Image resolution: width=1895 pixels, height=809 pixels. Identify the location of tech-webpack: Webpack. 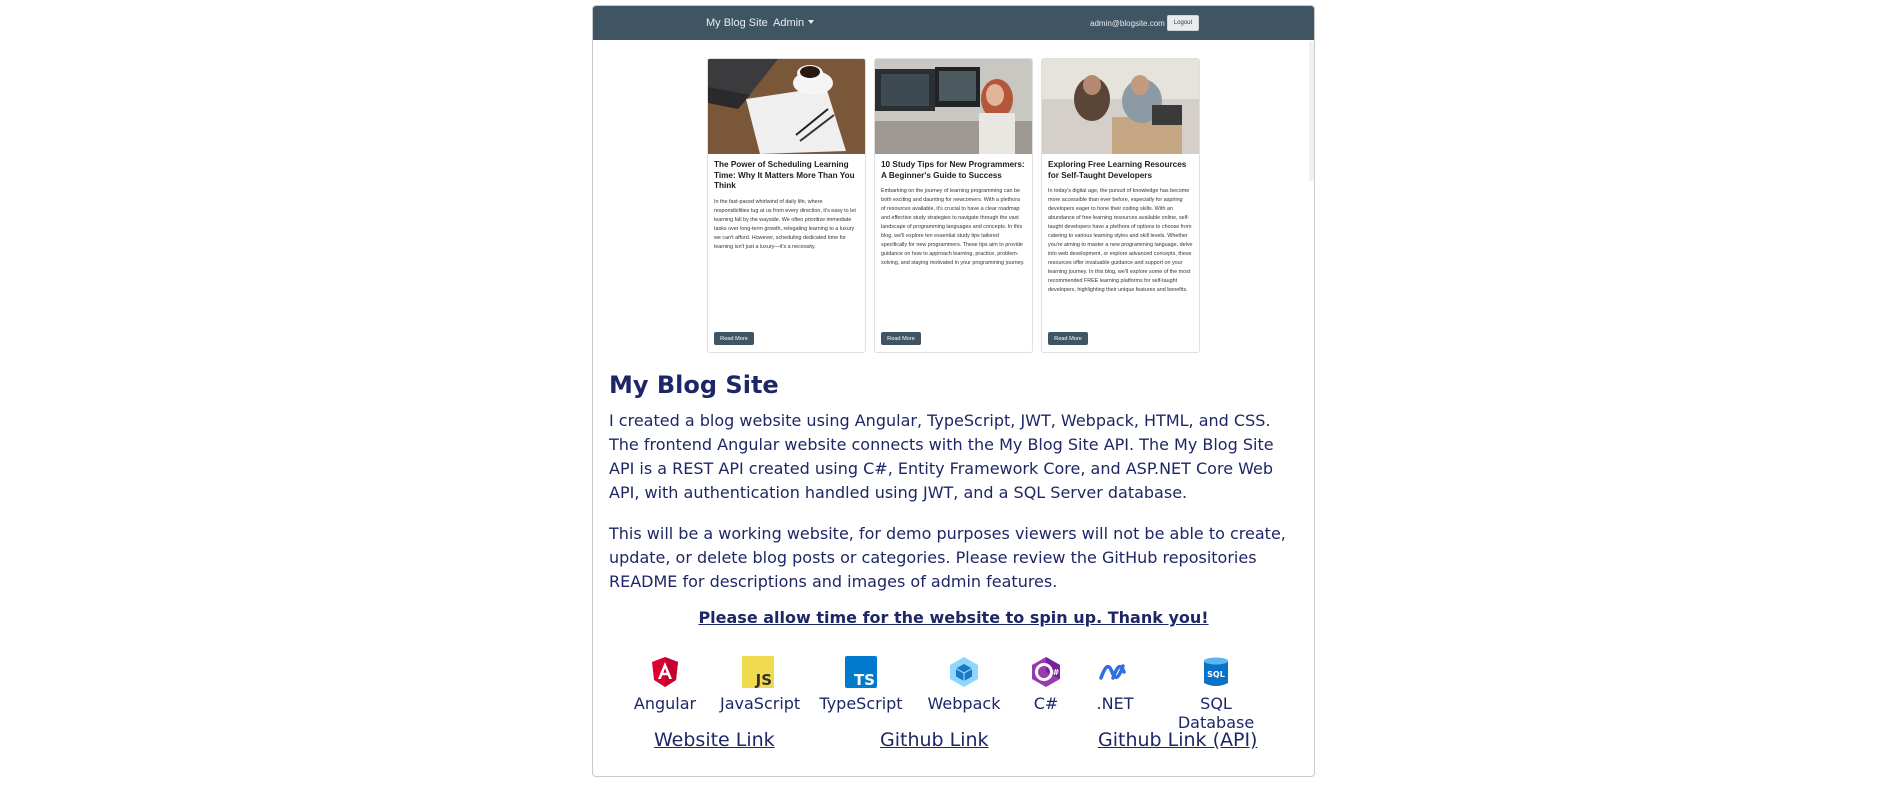
(964, 684).